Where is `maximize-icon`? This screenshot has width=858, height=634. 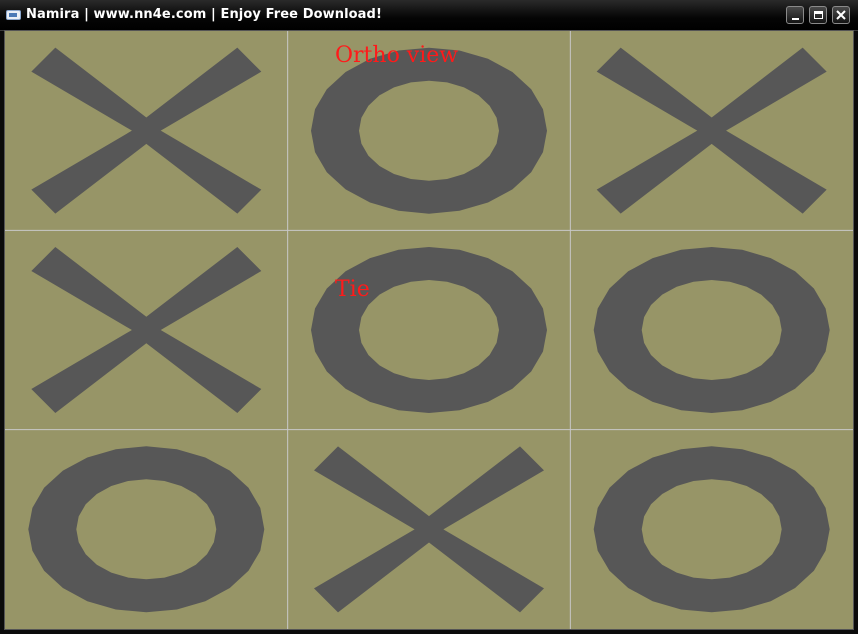 maximize-icon is located at coordinates (818, 15).